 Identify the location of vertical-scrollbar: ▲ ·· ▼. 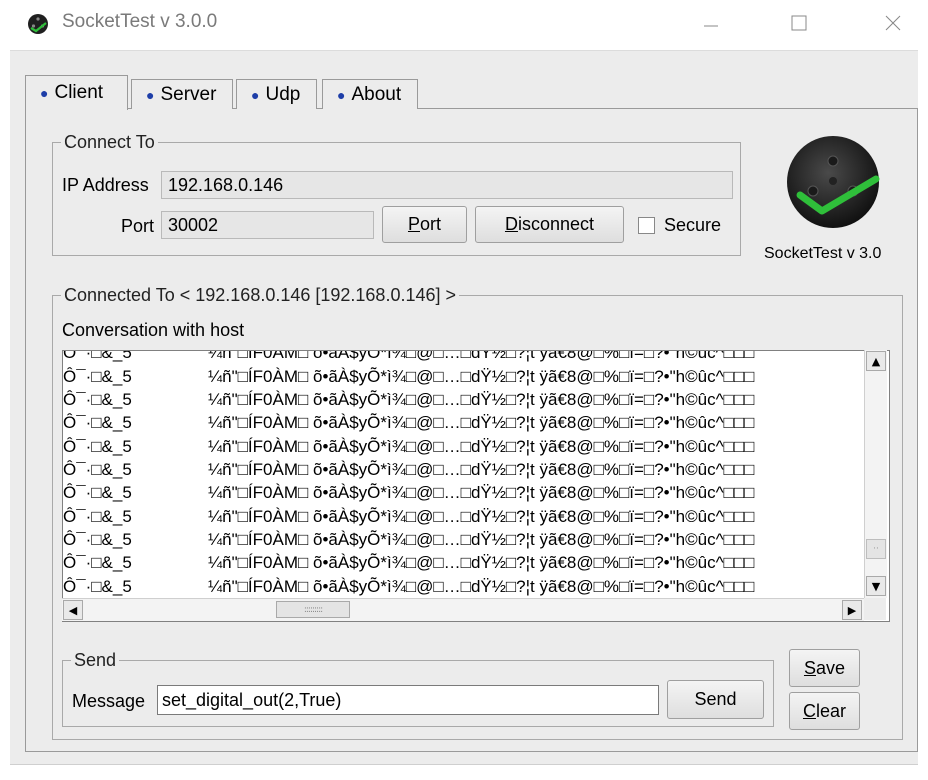
(875, 474).